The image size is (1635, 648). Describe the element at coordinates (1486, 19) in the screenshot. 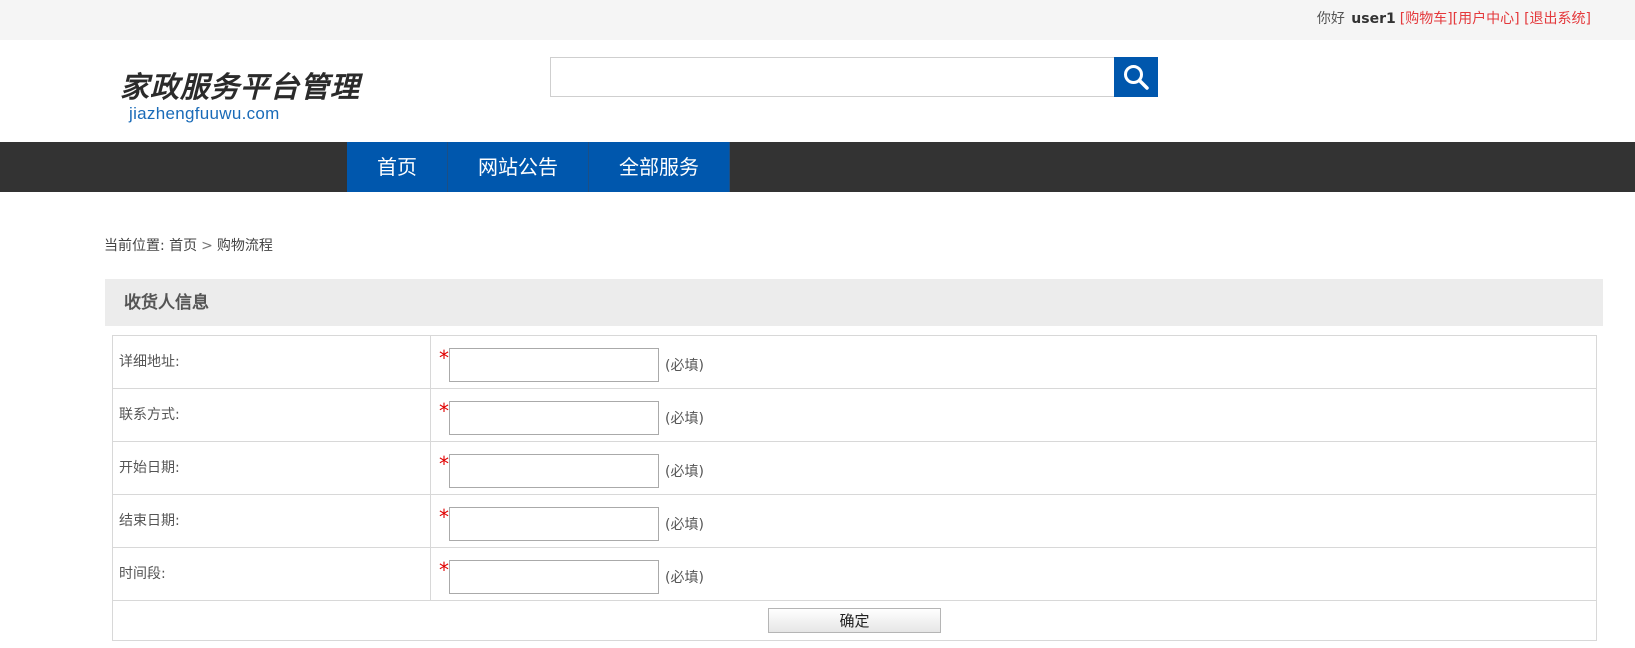

I see `user-center-link: [用户中心]` at that location.